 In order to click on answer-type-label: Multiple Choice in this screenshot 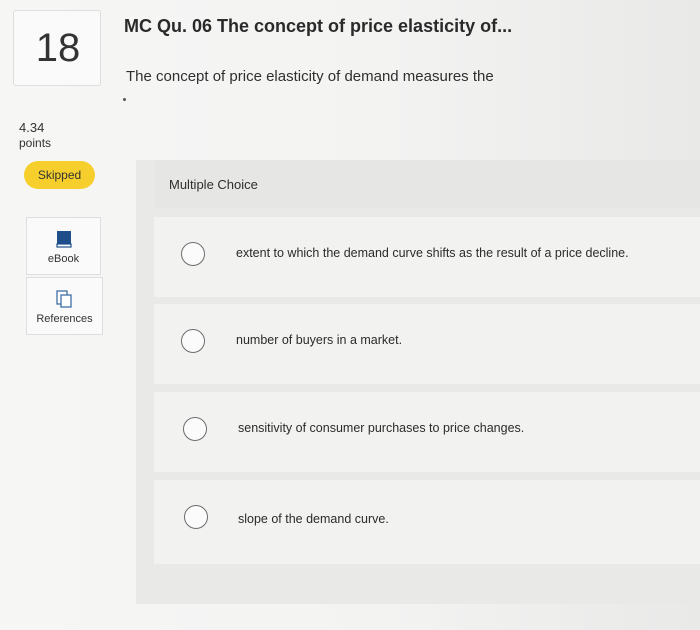, I will do `click(213, 184)`.